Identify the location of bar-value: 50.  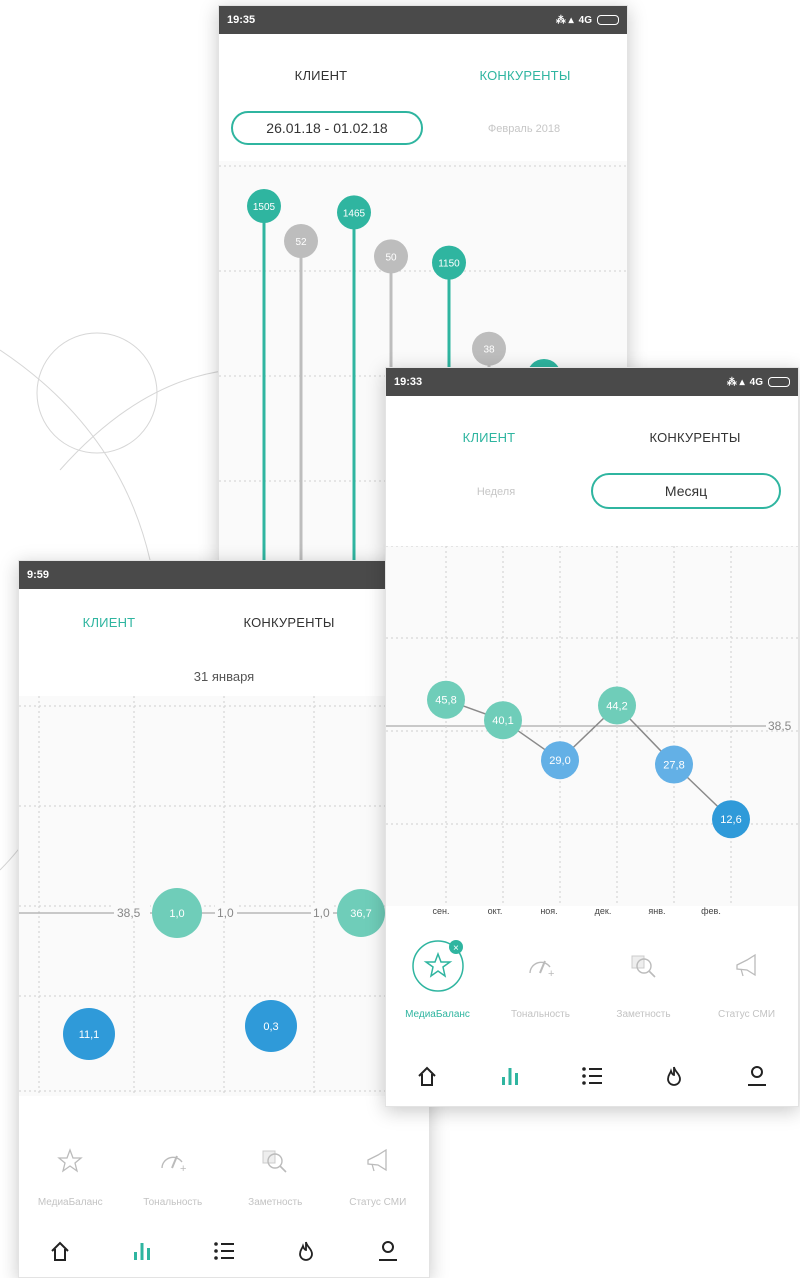
(391, 256).